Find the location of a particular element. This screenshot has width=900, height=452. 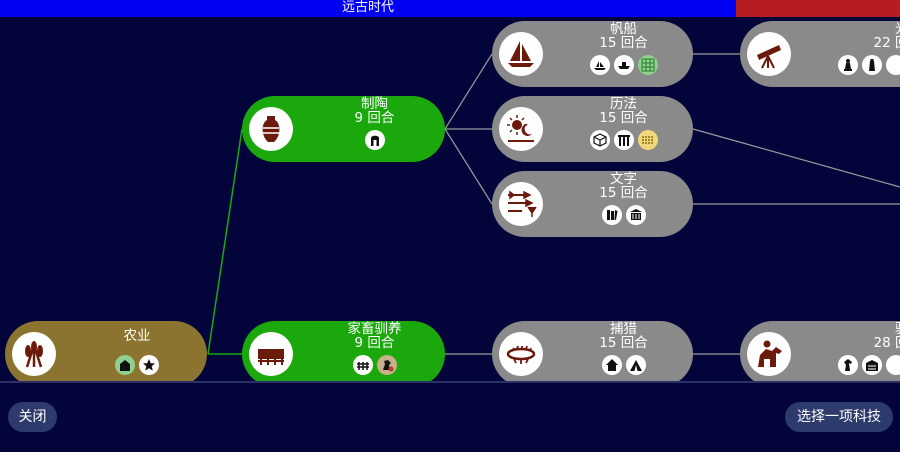

era-progress-bar: 远古时代 is located at coordinates (450, 8).